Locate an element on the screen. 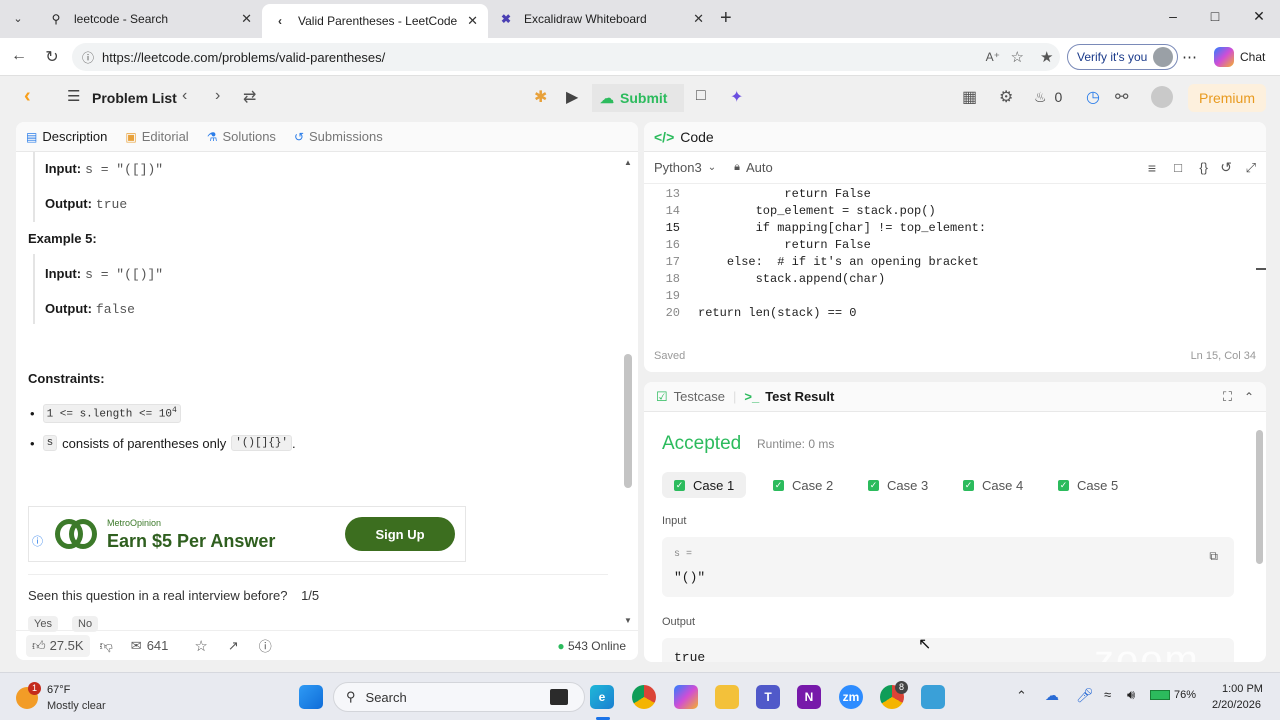  collapse-icon: ⌃ is located at coordinates (1249, 397).